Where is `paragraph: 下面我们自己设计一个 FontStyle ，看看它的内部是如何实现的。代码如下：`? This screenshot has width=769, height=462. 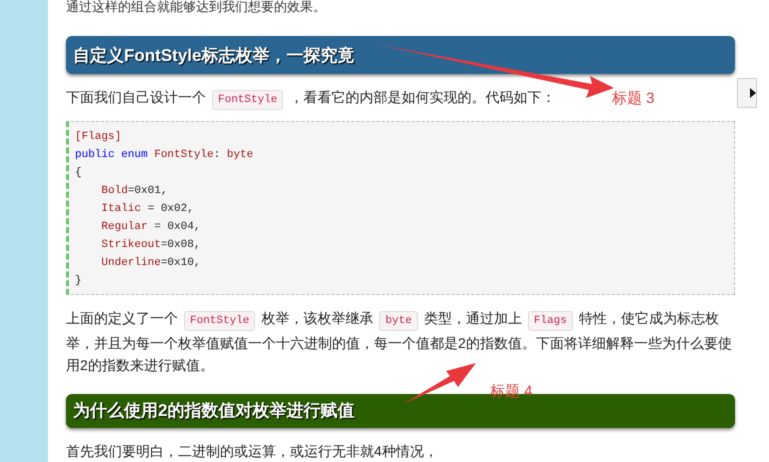 paragraph: 下面我们自己设计一个 FontStyle ，看看它的内部是如何实现的。代码如下： is located at coordinates (311, 98).